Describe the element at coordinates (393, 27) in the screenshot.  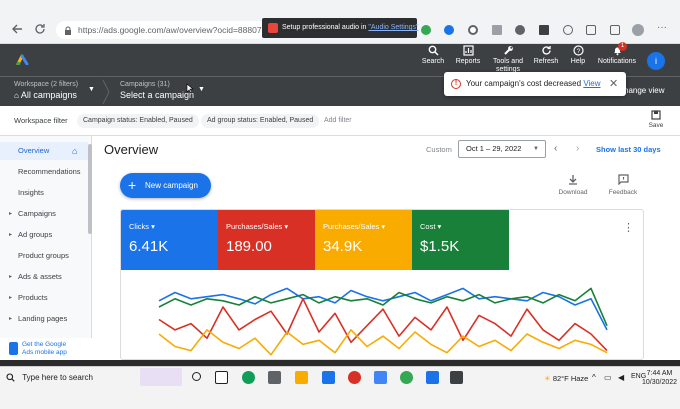
I see `audio-settings-link: "Audio Settings"` at that location.